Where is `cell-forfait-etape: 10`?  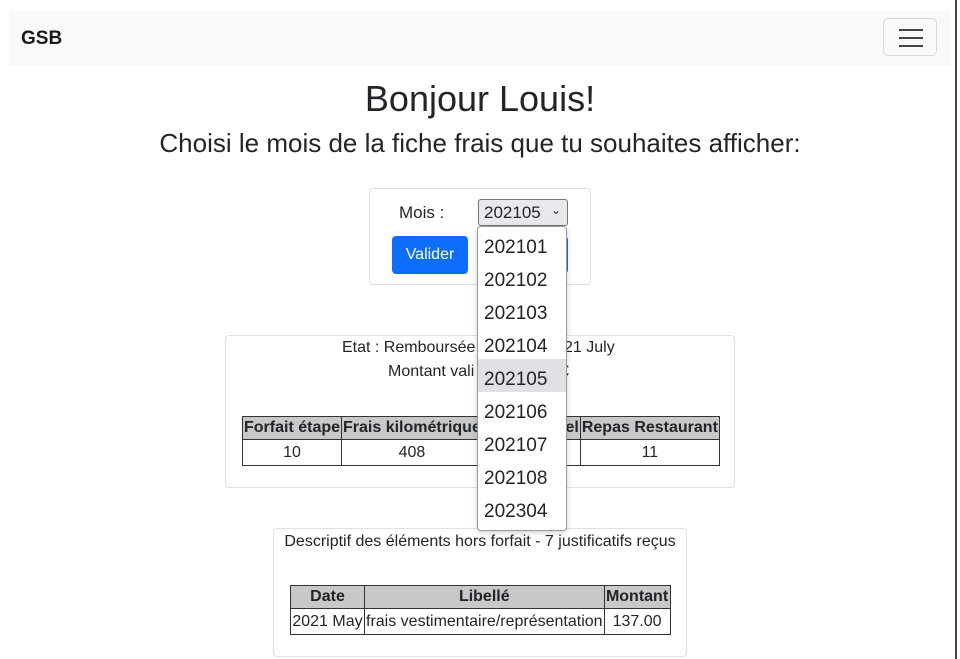
cell-forfait-etape: 10 is located at coordinates (292, 452).